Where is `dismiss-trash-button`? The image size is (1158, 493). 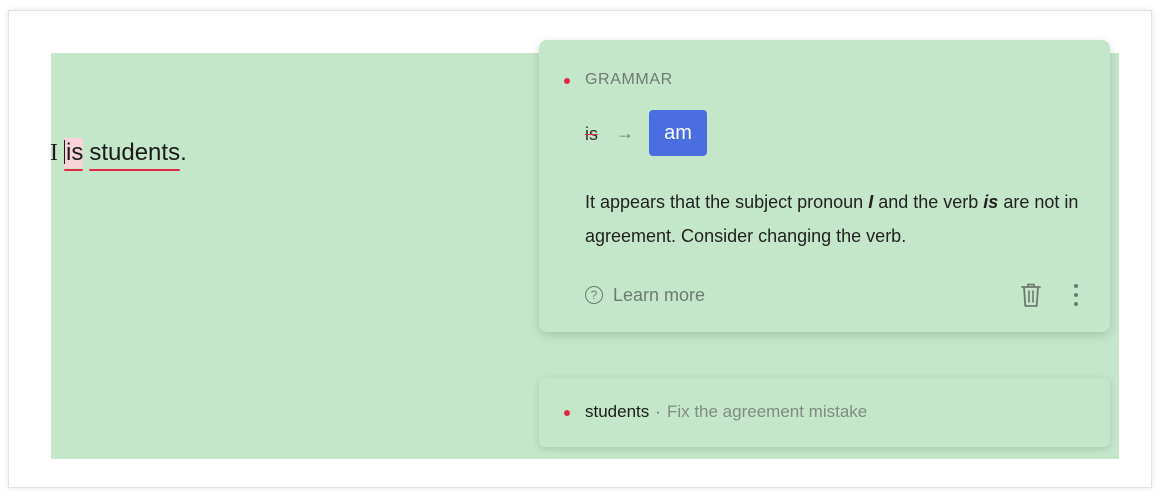 dismiss-trash-button is located at coordinates (1032, 295).